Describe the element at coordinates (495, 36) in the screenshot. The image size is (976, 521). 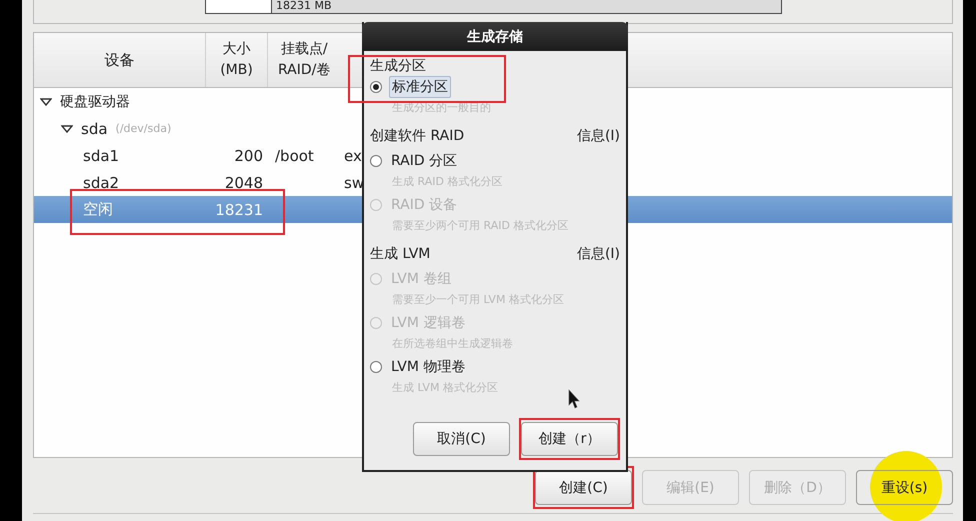
I see `dialog-title: 生成存储` at that location.